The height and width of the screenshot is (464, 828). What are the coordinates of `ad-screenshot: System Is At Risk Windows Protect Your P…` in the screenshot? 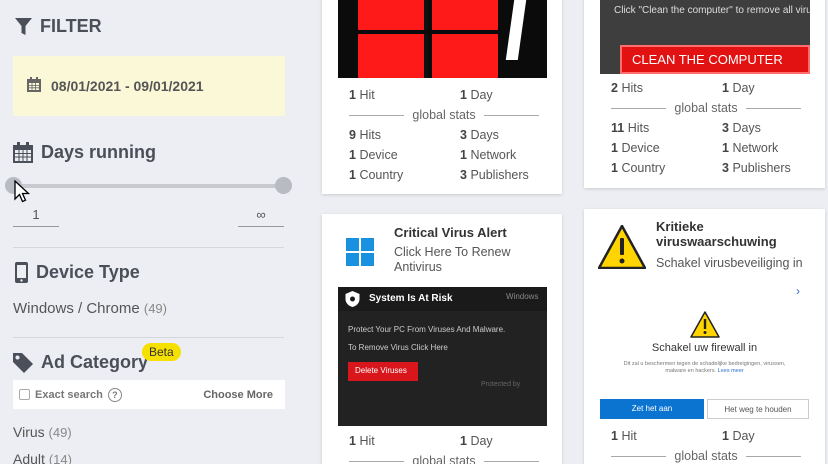 It's located at (442, 356).